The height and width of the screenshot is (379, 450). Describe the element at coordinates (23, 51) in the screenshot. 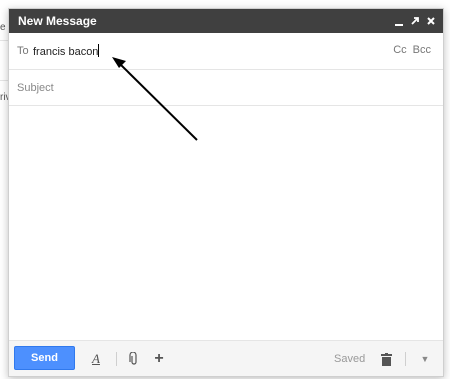

I see `to-label: To` at that location.